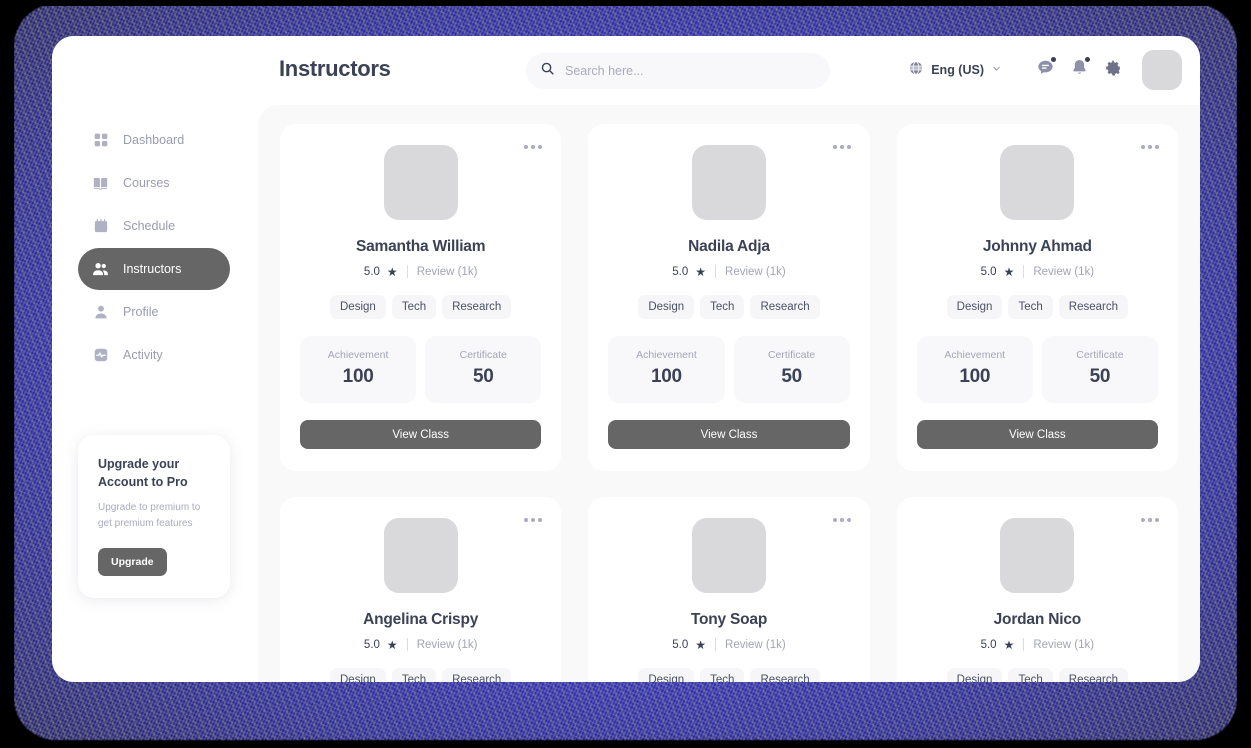 The image size is (1251, 748). What do you see at coordinates (100, 269) in the screenshot?
I see `people-icon` at bounding box center [100, 269].